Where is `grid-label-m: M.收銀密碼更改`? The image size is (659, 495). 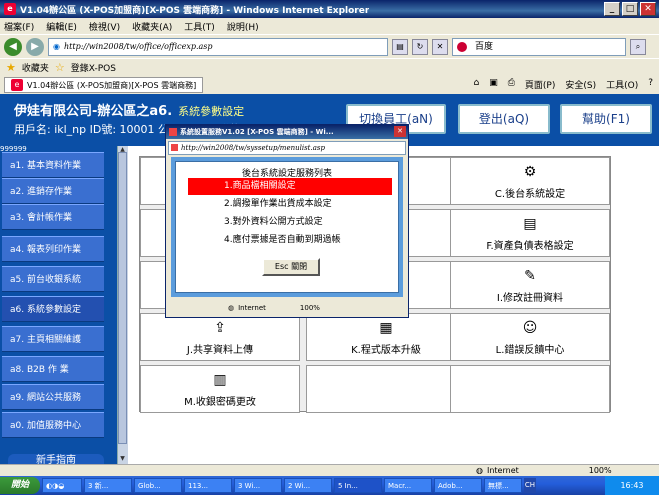 grid-label-m: M.收銀密碼更改 is located at coordinates (220, 402).